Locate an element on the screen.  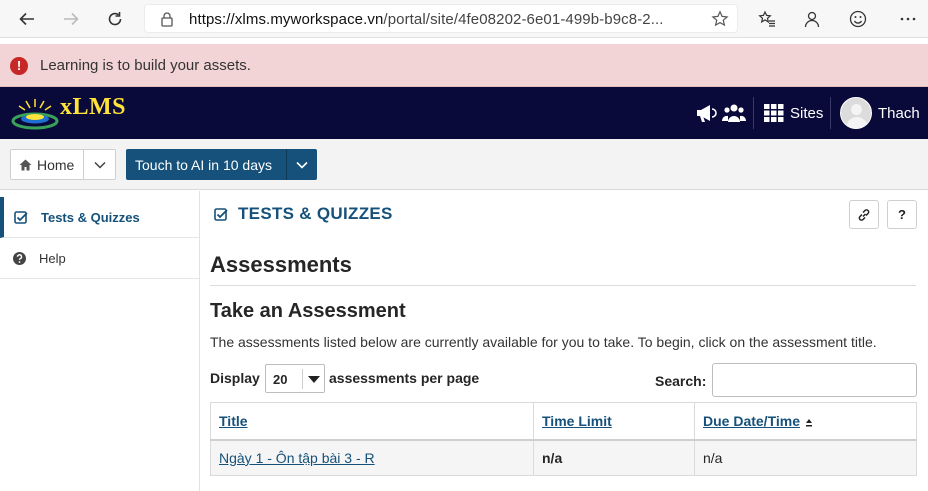
home-label: Home is located at coordinates (56, 164).